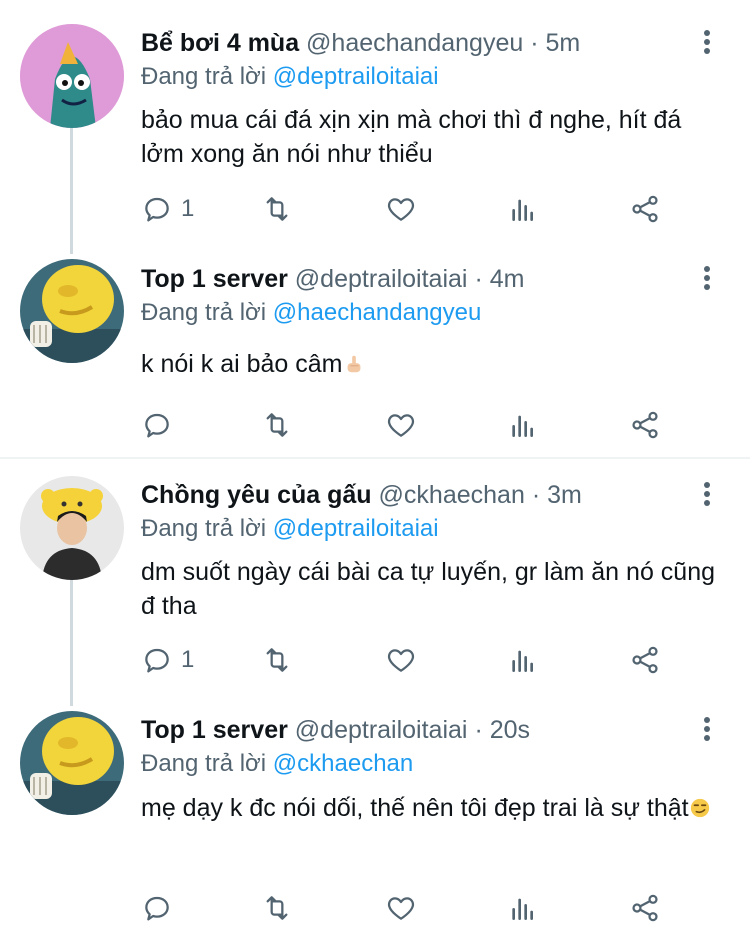 The height and width of the screenshot is (933, 750). I want to click on user-handle: @ckhaechan, so click(452, 495).